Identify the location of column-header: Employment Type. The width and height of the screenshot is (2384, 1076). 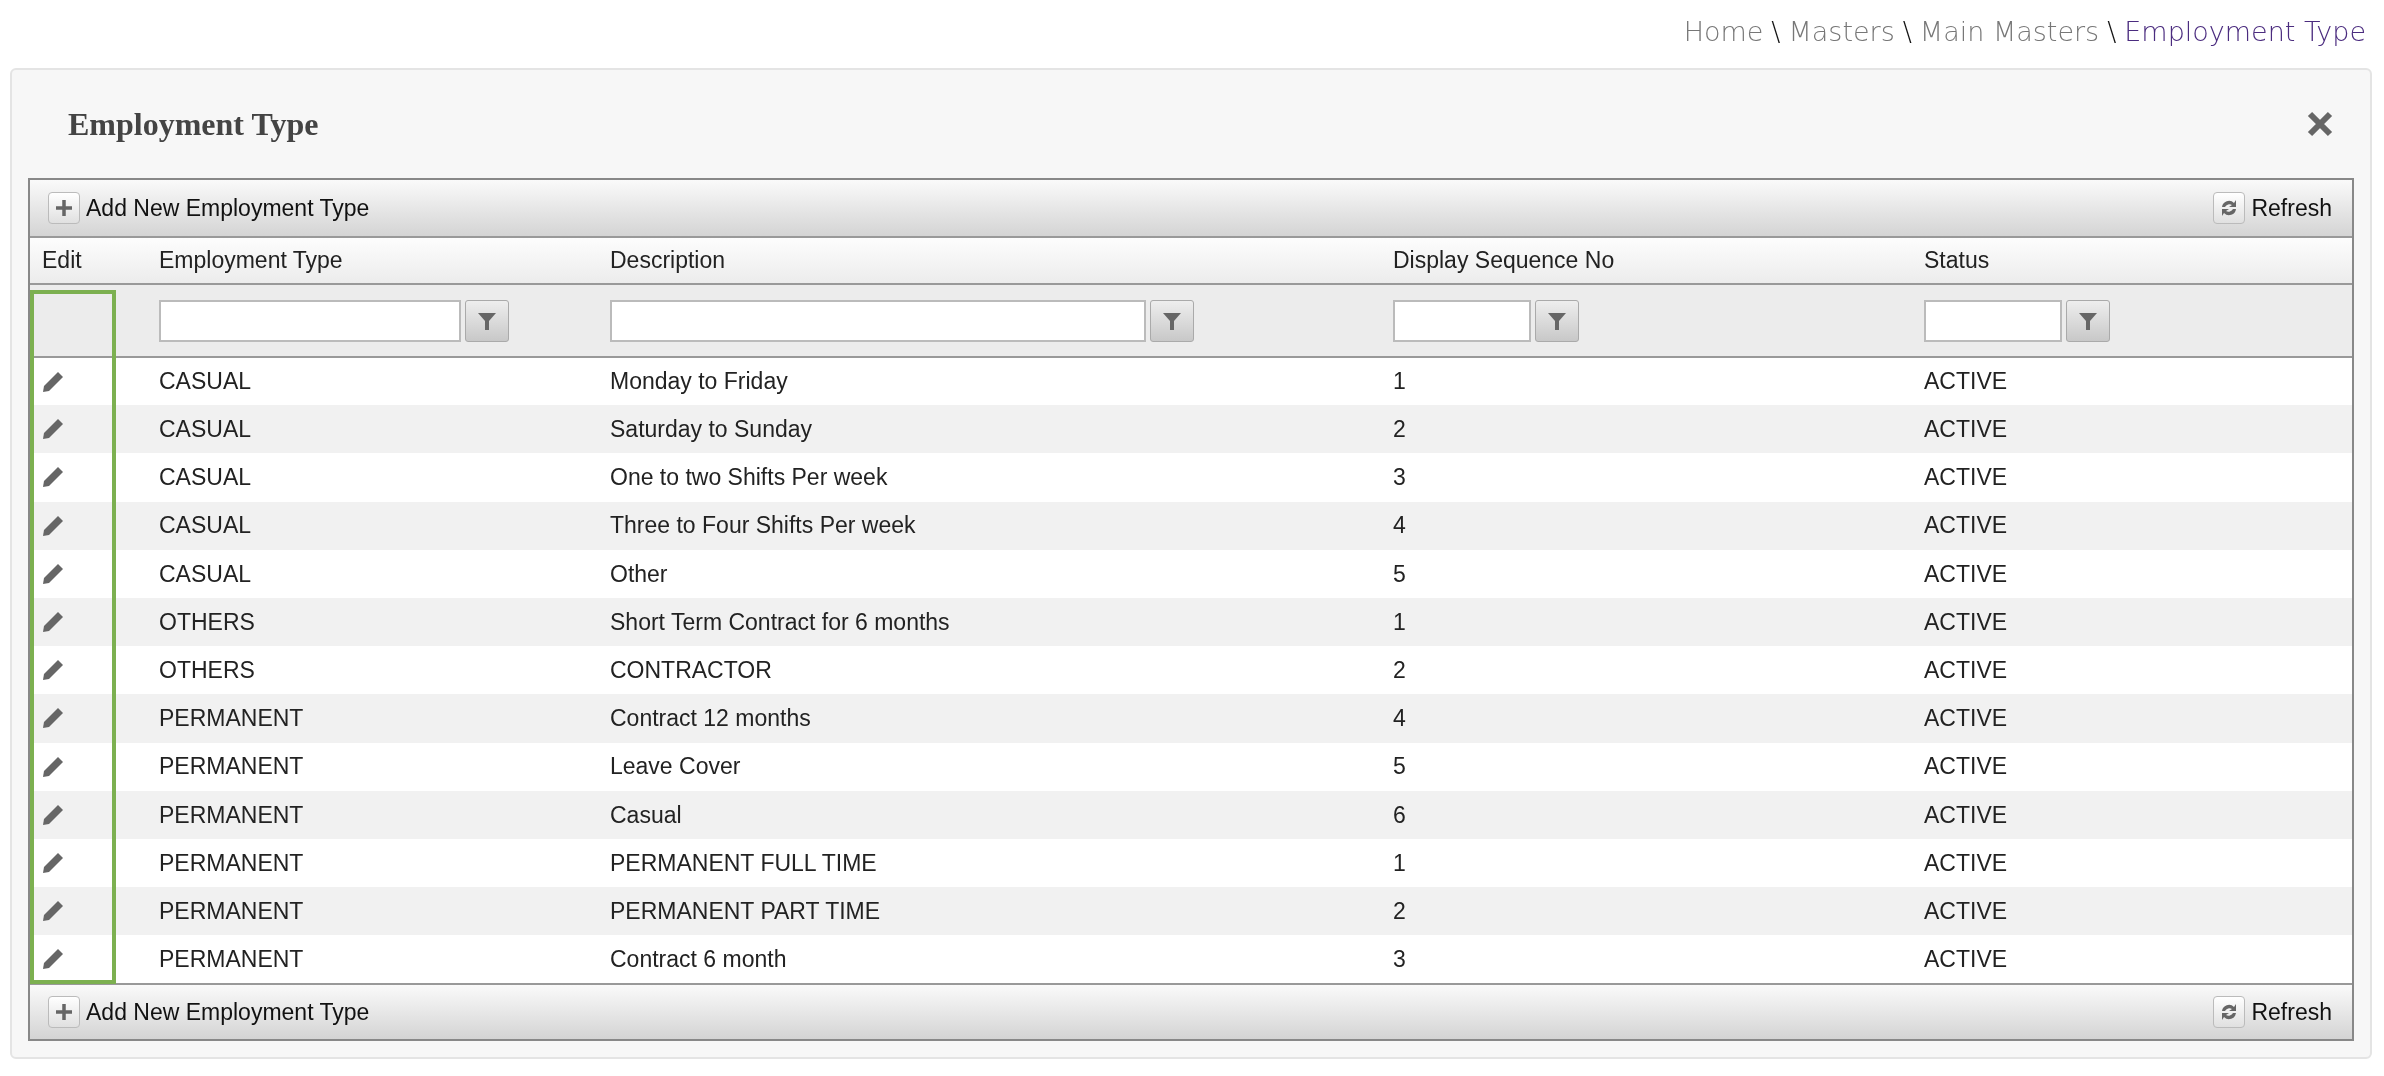
(372, 260).